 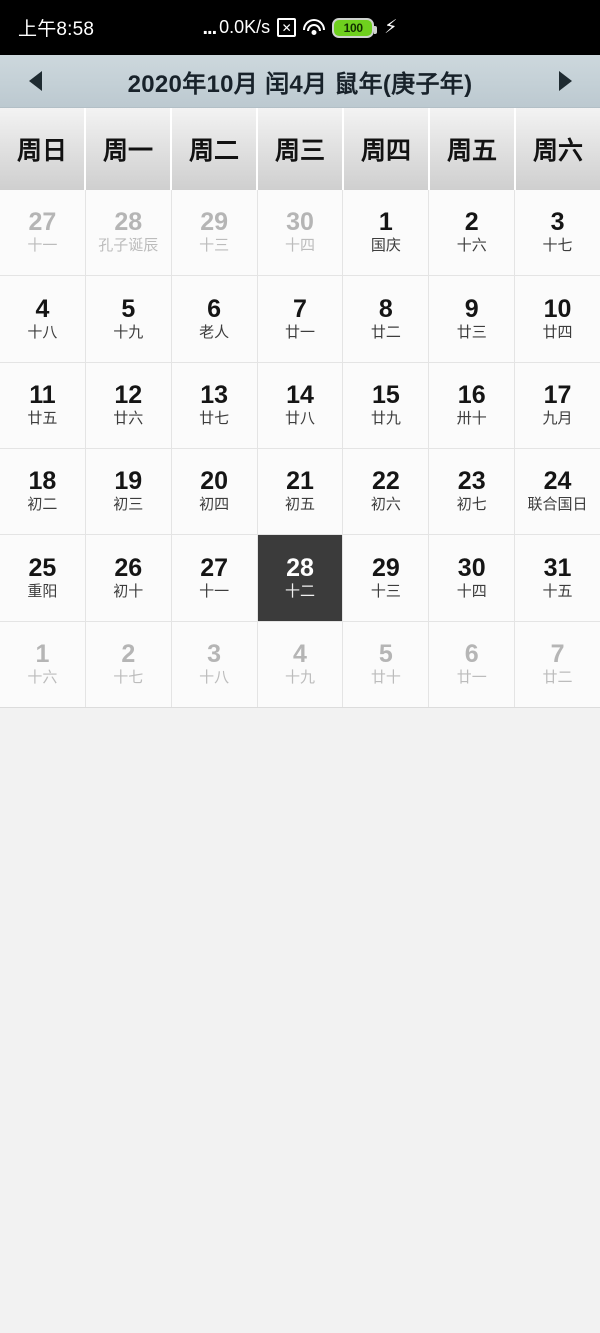 I want to click on day-cell: 31 十五, so click(x=557, y=578).